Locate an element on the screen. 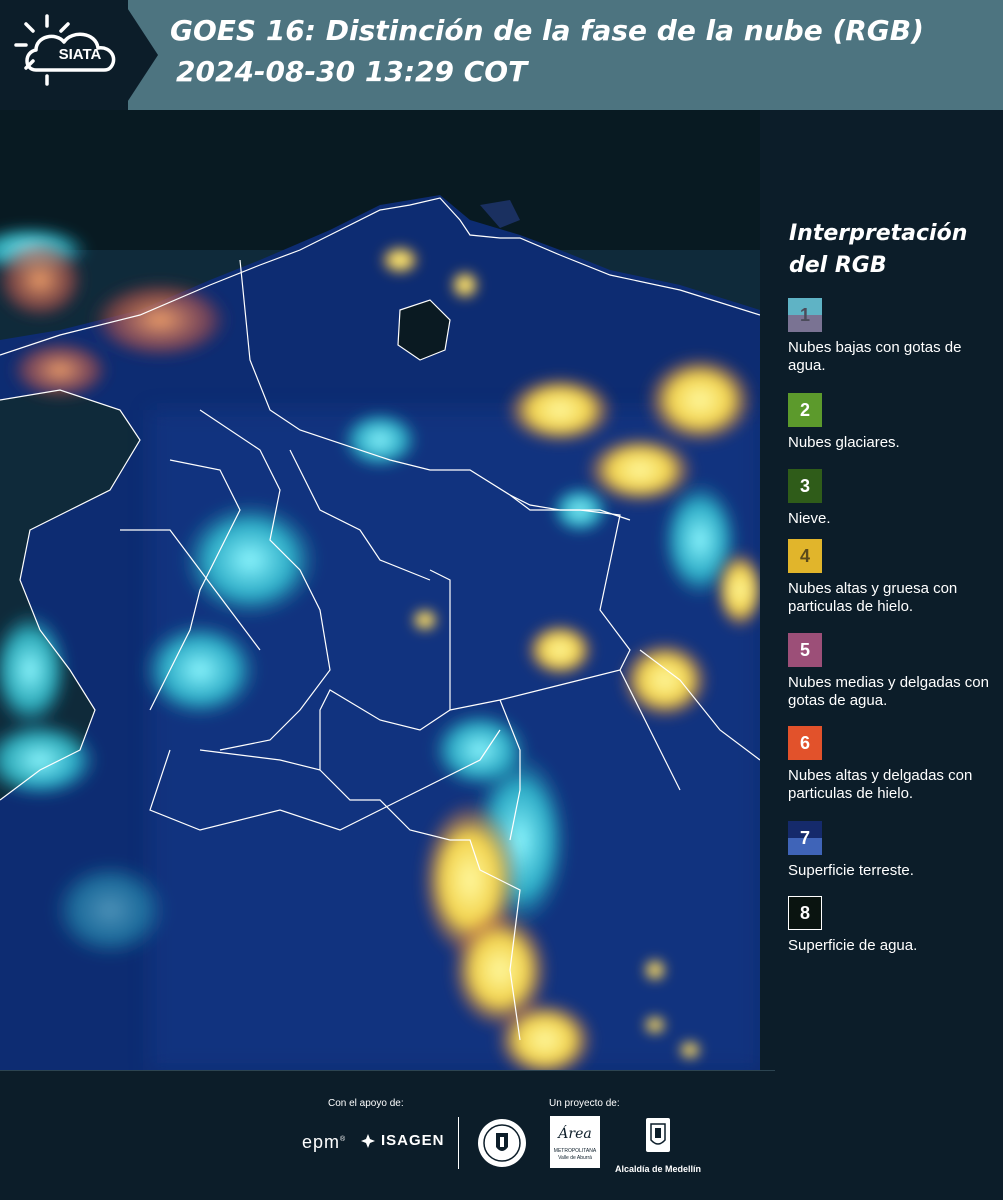  project-label: Un proyecto de: is located at coordinates (584, 1103).